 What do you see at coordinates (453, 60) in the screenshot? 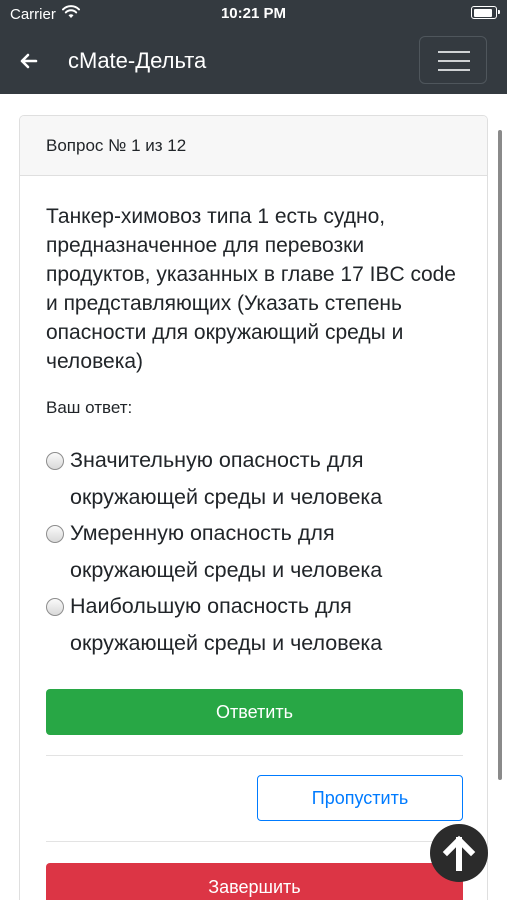
I see `menu-icon` at bounding box center [453, 60].